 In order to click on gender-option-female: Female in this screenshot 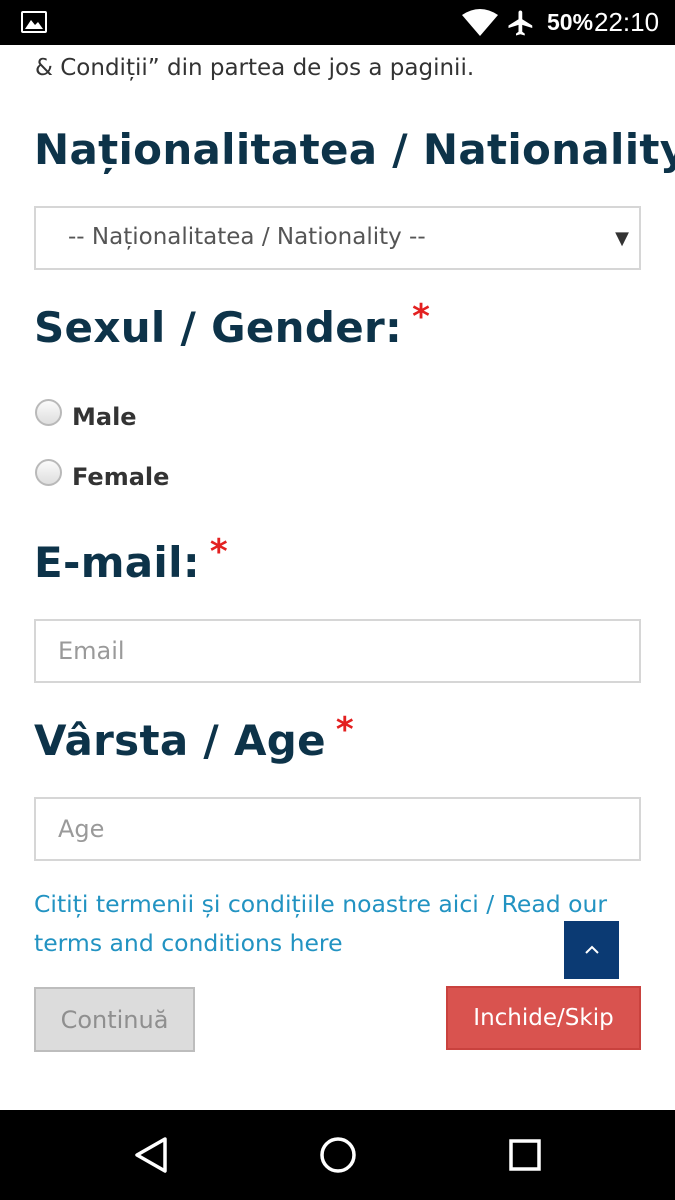, I will do `click(102, 472)`.